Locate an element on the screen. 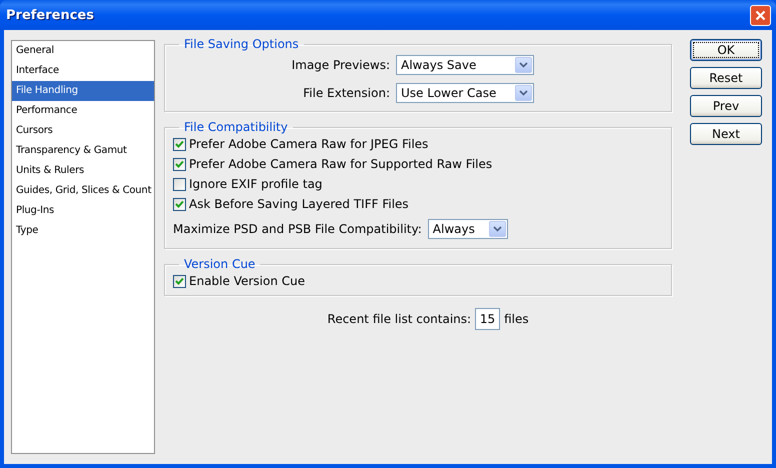 The width and height of the screenshot is (776, 468). unit-label: files is located at coordinates (516, 319).